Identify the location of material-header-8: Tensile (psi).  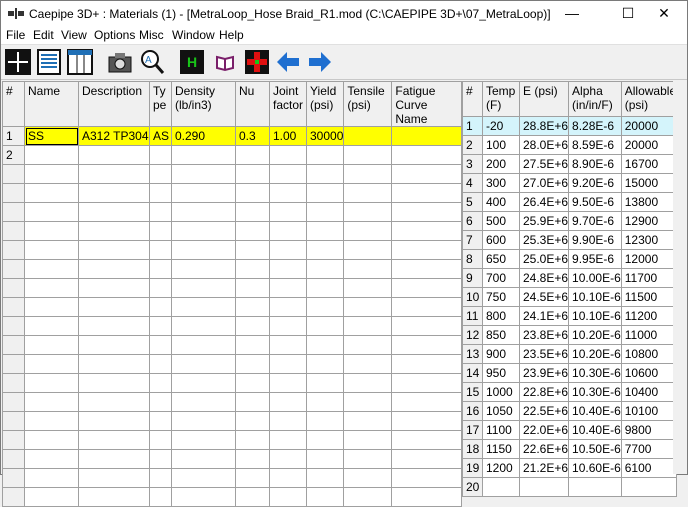
(368, 104).